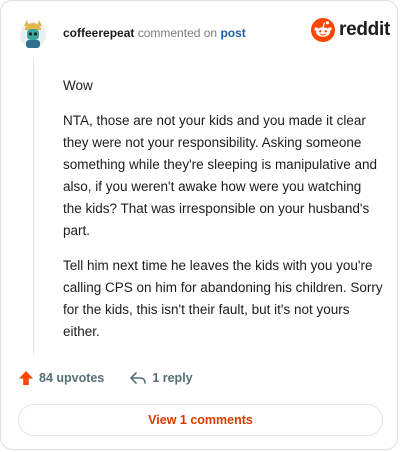 Image resolution: width=400 pixels, height=452 pixels. I want to click on reddit-wordmark: reddit, so click(364, 29).